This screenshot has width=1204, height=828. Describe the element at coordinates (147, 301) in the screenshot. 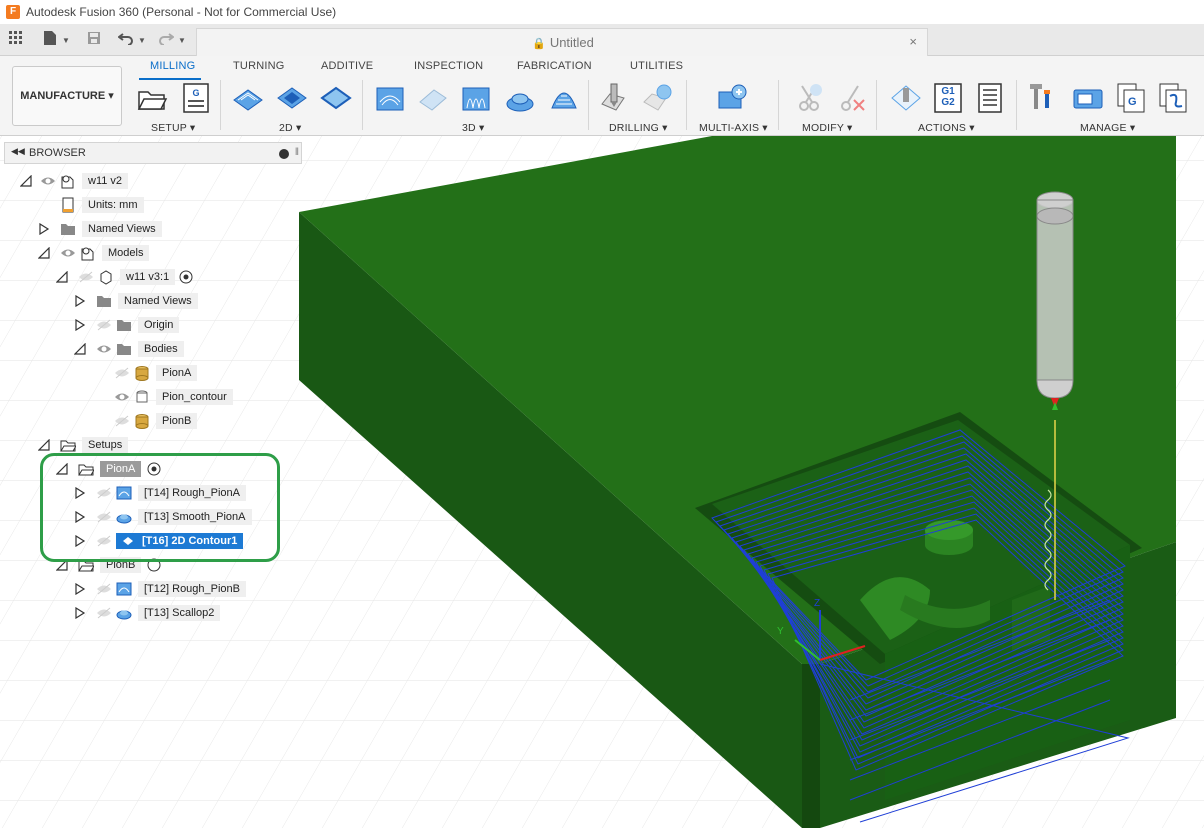

I see `tree-item-comp-named-views: Named Views` at that location.